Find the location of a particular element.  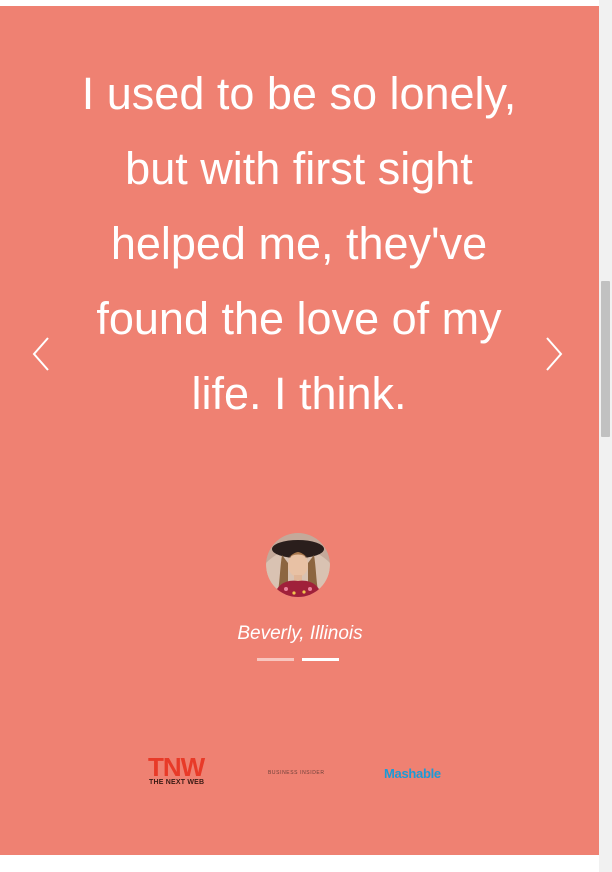

chevron-left-icon is located at coordinates (40, 354).